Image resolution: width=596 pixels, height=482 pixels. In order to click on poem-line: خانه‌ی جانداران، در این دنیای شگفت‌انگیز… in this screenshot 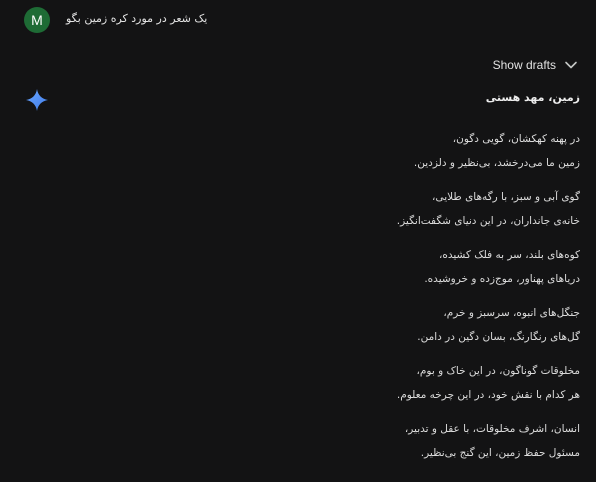, I will do `click(488, 221)`.